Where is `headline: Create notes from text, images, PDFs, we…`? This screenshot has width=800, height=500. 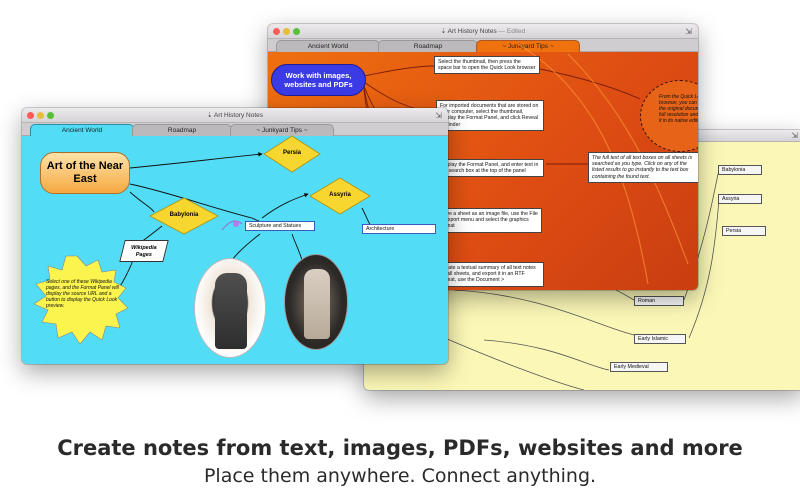
headline: Create notes from text, images, PDFs, we… is located at coordinates (400, 448).